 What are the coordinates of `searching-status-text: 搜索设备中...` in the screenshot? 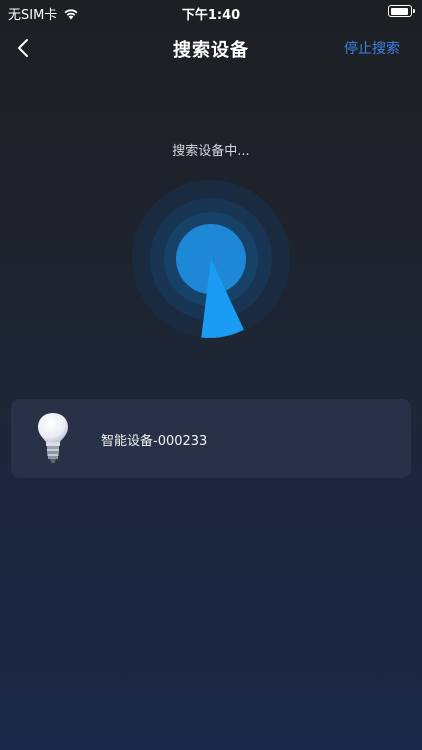 It's located at (211, 151).